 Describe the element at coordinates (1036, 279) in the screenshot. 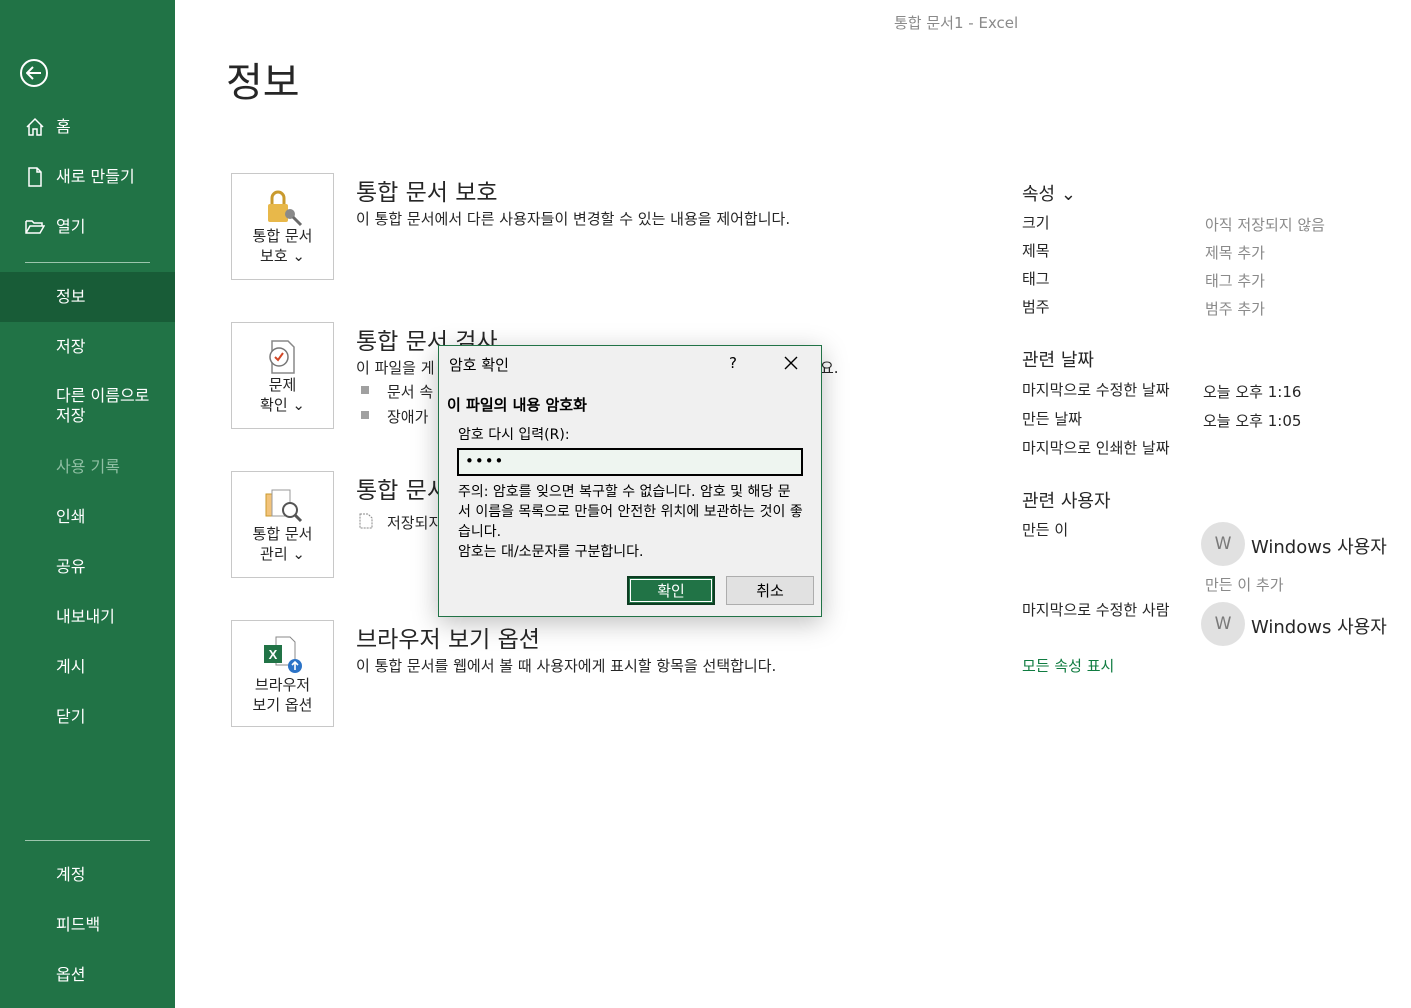

I see `prop-label: 태그` at that location.